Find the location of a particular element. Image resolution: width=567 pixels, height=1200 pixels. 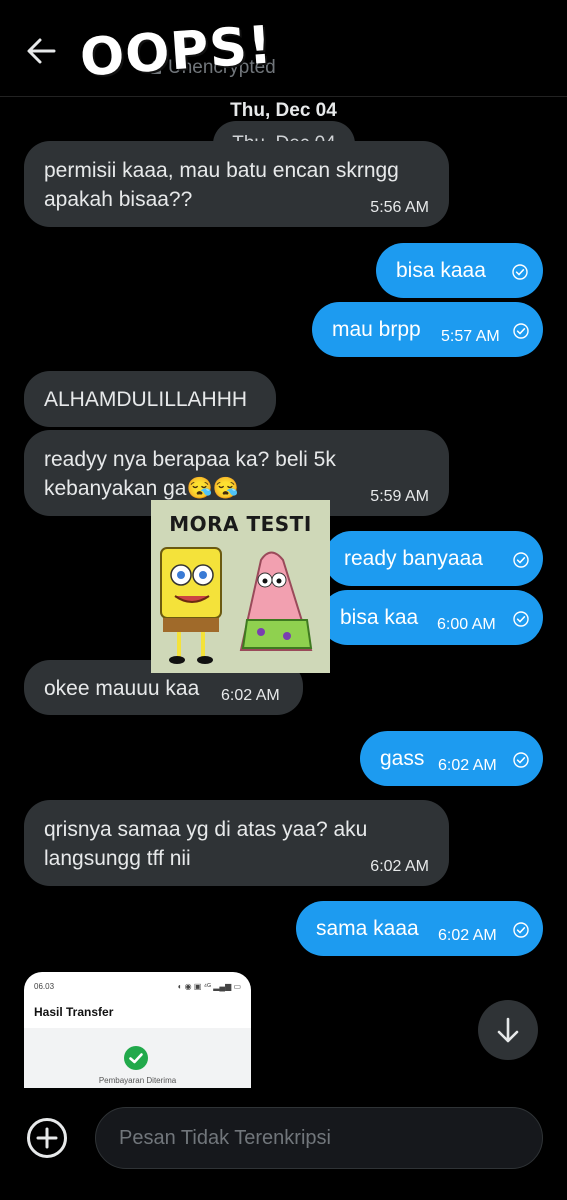

message-time: 5:57 AM is located at coordinates (470, 336).